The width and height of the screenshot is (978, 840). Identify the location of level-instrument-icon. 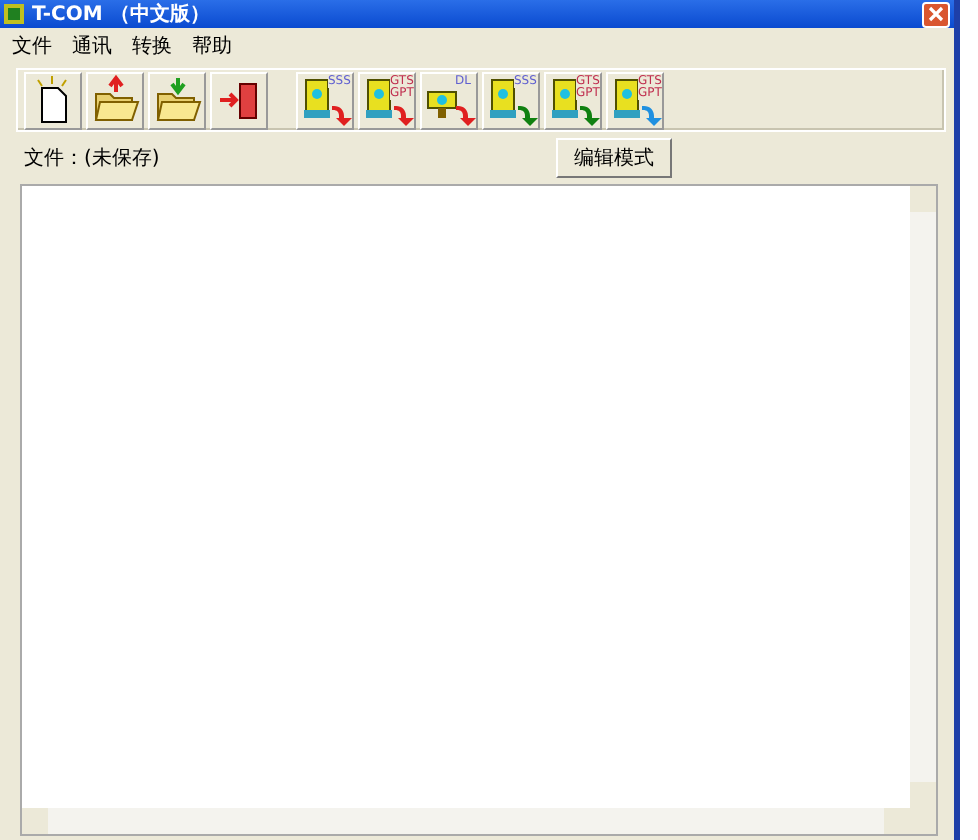
(442, 103).